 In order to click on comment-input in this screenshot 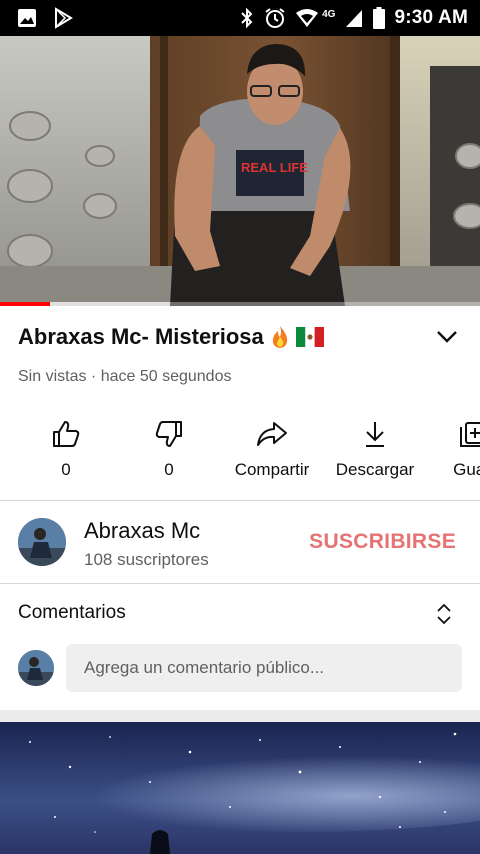, I will do `click(264, 668)`.